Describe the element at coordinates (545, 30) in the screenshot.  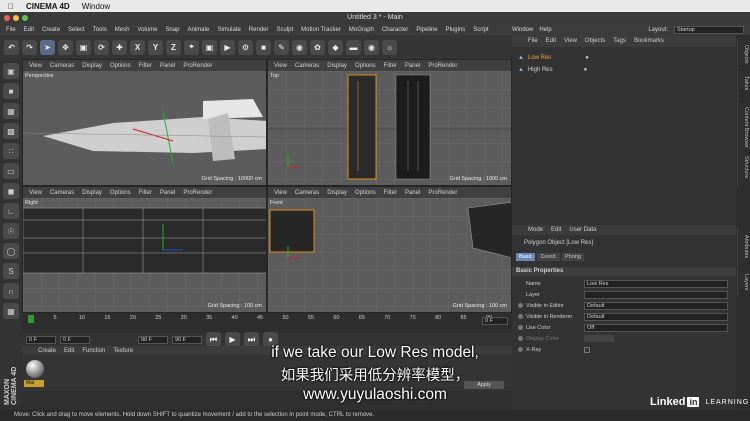
I see `menu-help: Help` at that location.